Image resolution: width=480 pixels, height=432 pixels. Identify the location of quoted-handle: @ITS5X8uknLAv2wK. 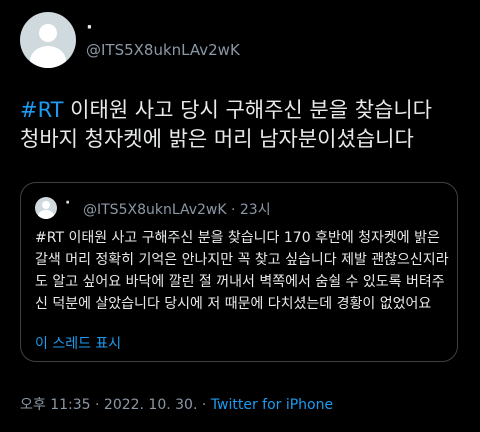
(155, 210).